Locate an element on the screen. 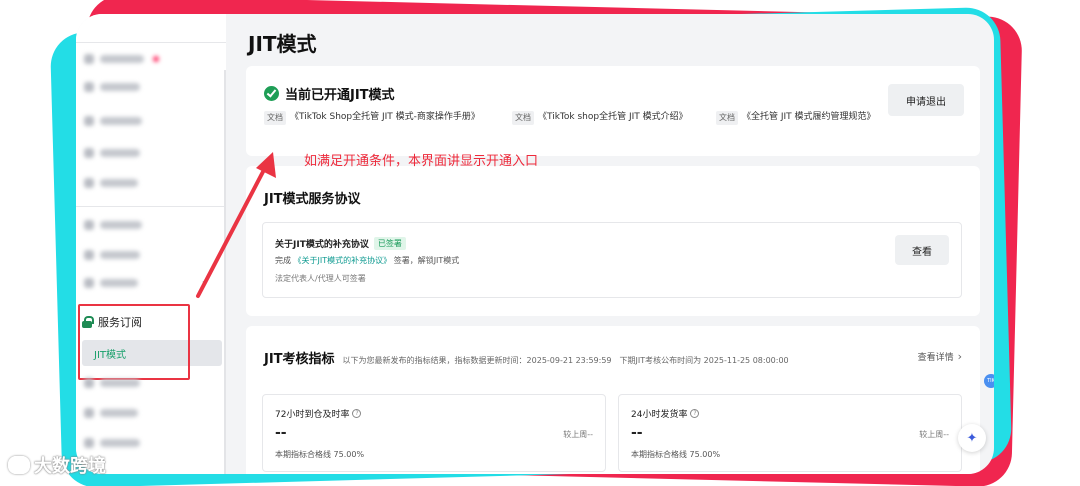 The width and height of the screenshot is (1080, 486). watermark: 大数跨境 is located at coordinates (57, 465).